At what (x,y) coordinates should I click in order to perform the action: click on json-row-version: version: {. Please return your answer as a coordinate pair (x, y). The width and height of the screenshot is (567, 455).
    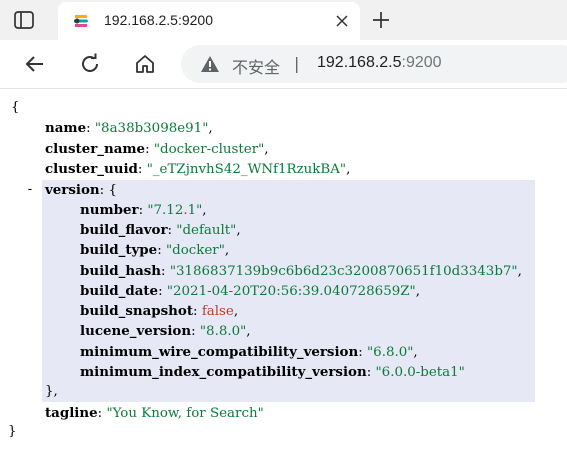
    Looking at the image, I should click on (81, 190).